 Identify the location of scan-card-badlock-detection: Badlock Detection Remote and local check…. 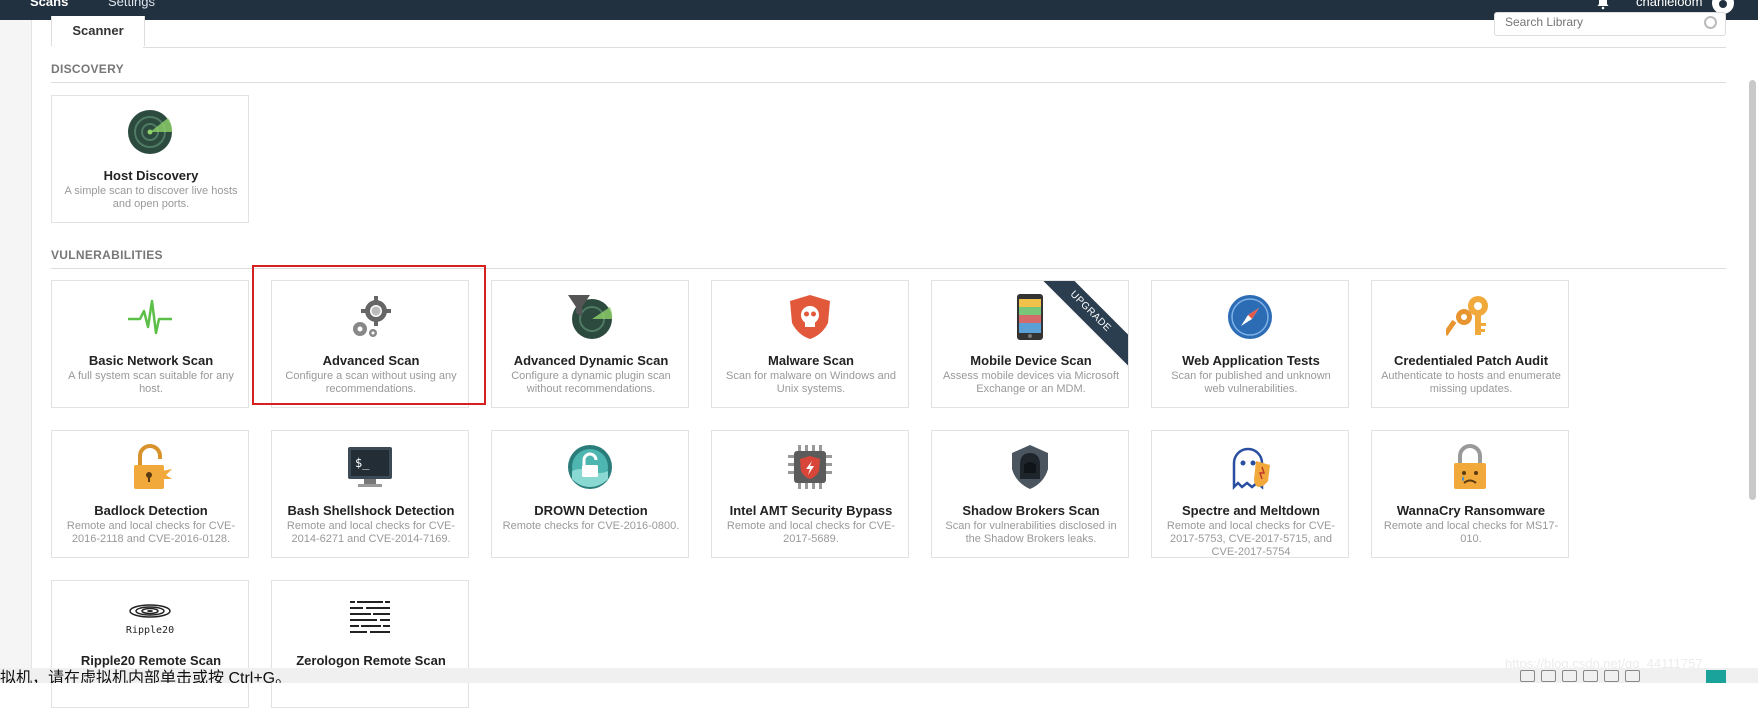
(150, 494).